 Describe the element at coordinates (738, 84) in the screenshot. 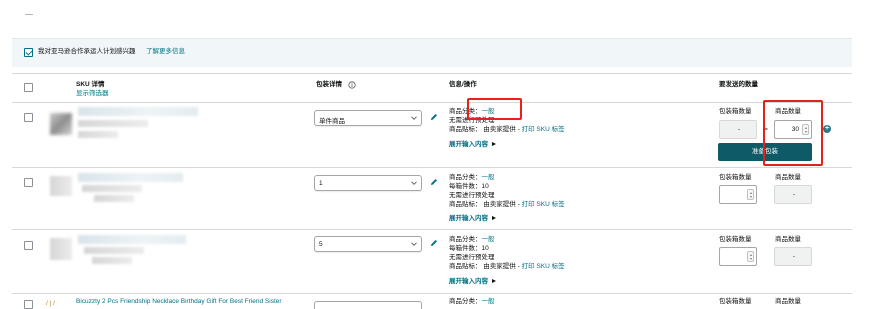

I see `qty-header: 要发送的数量` at that location.